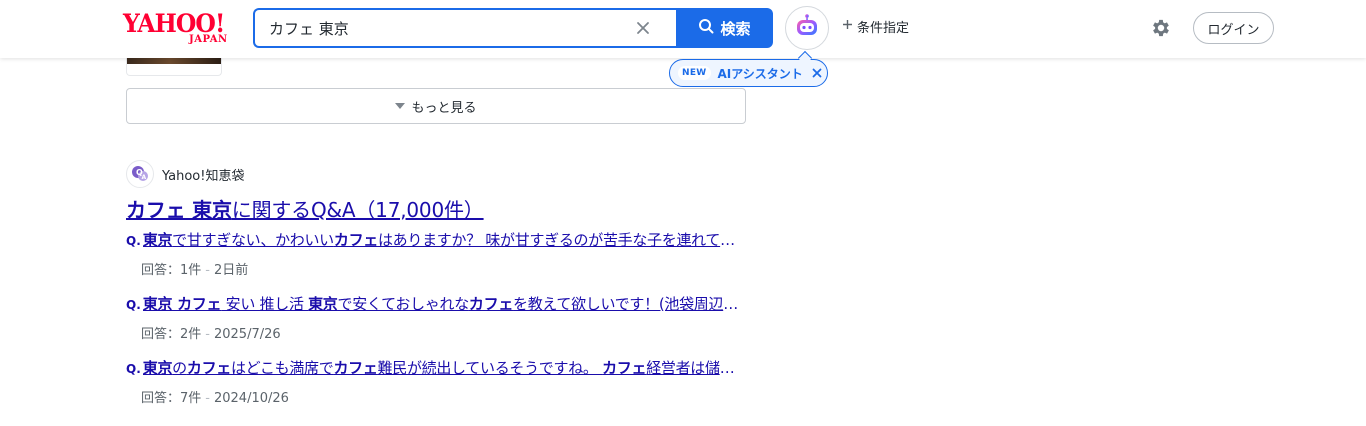 Image resolution: width=1366 pixels, height=426 pixels. Describe the element at coordinates (1233, 28) in the screenshot. I see `login-button: ログイン` at that location.